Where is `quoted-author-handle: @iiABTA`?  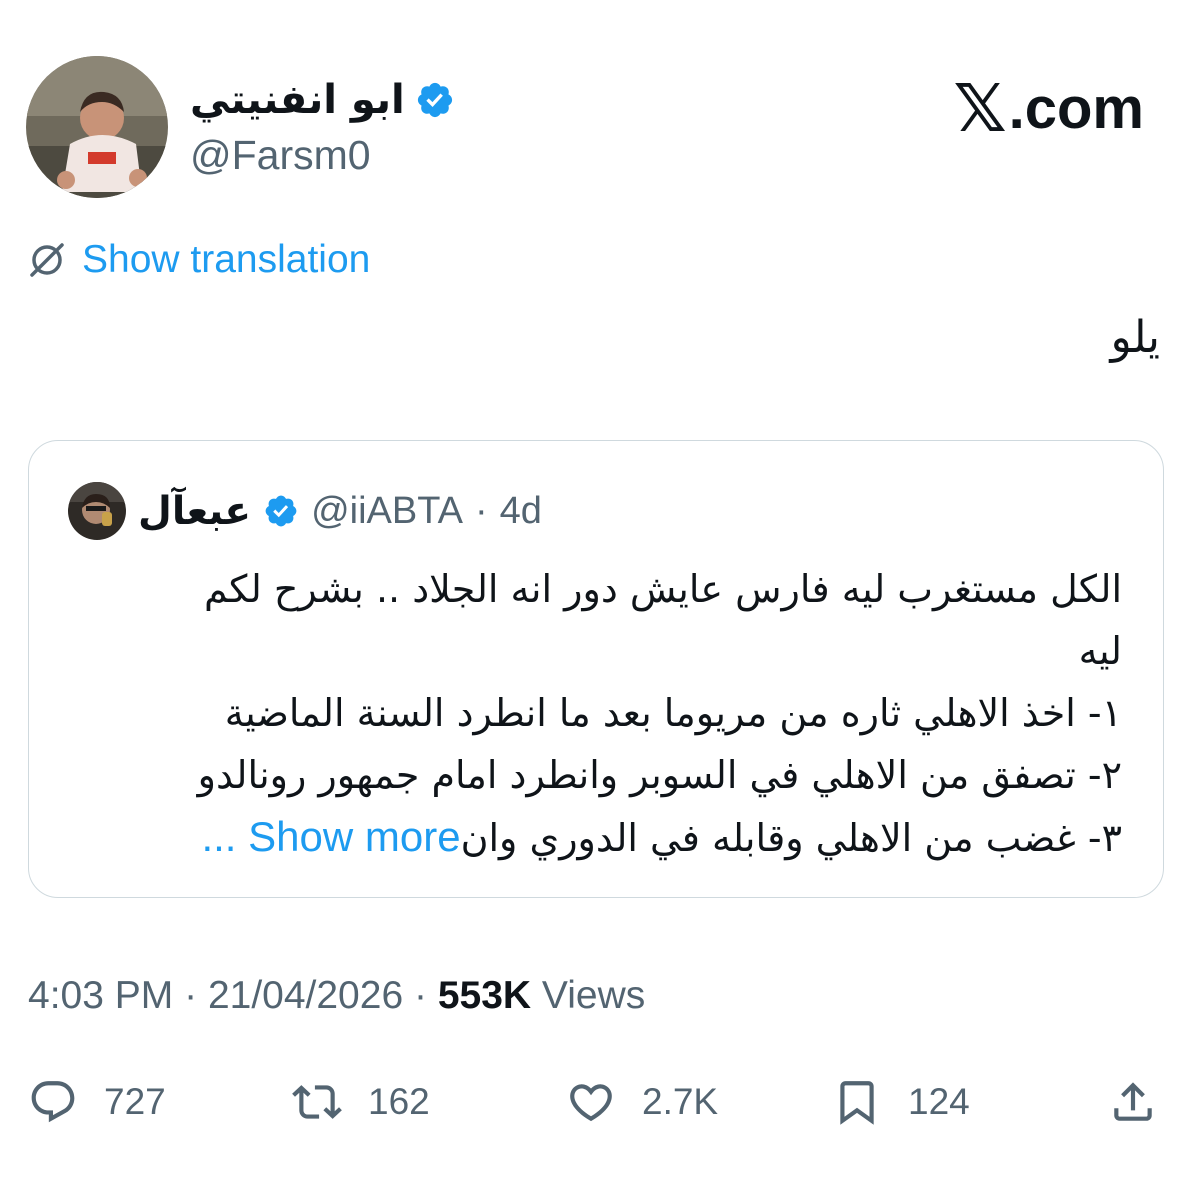
quoted-author-handle: @iiABTA is located at coordinates (387, 511).